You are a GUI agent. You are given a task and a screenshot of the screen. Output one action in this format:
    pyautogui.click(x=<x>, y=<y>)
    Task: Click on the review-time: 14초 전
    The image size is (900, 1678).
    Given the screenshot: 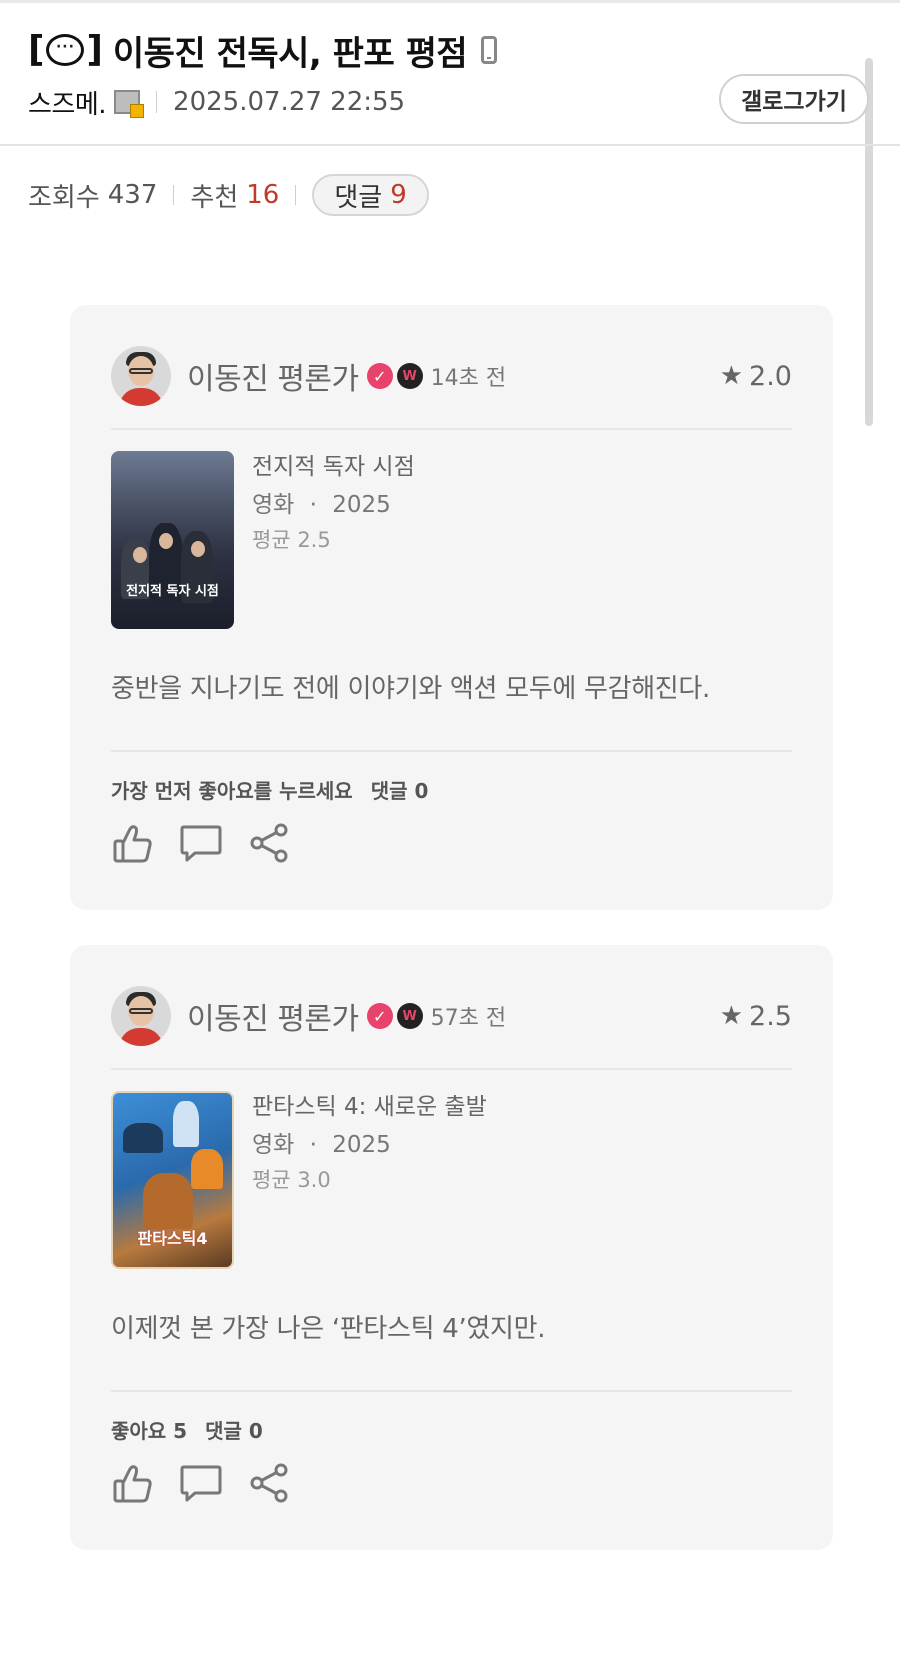 What is the action you would take?
    pyautogui.click(x=468, y=378)
    